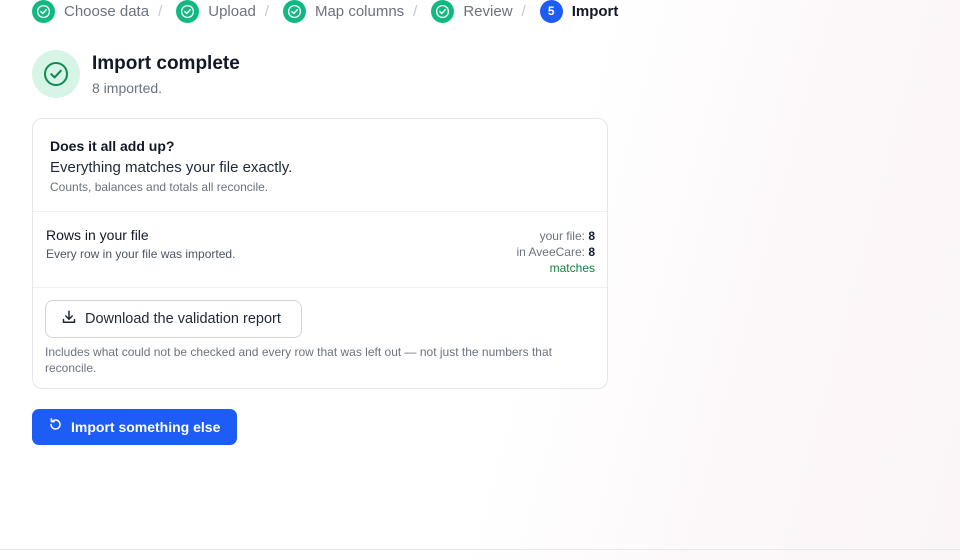 The width and height of the screenshot is (960, 560). I want to click on validation-answer: Everything matches your file exactly., so click(171, 167).